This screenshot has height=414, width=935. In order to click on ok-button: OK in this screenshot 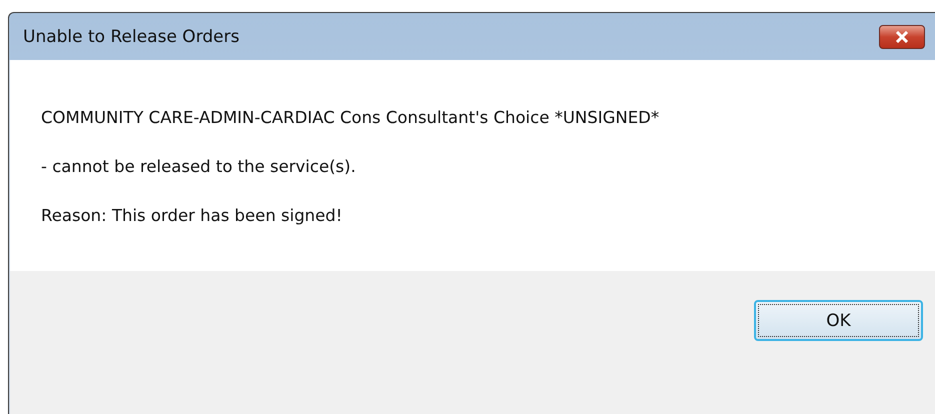, I will do `click(838, 320)`.